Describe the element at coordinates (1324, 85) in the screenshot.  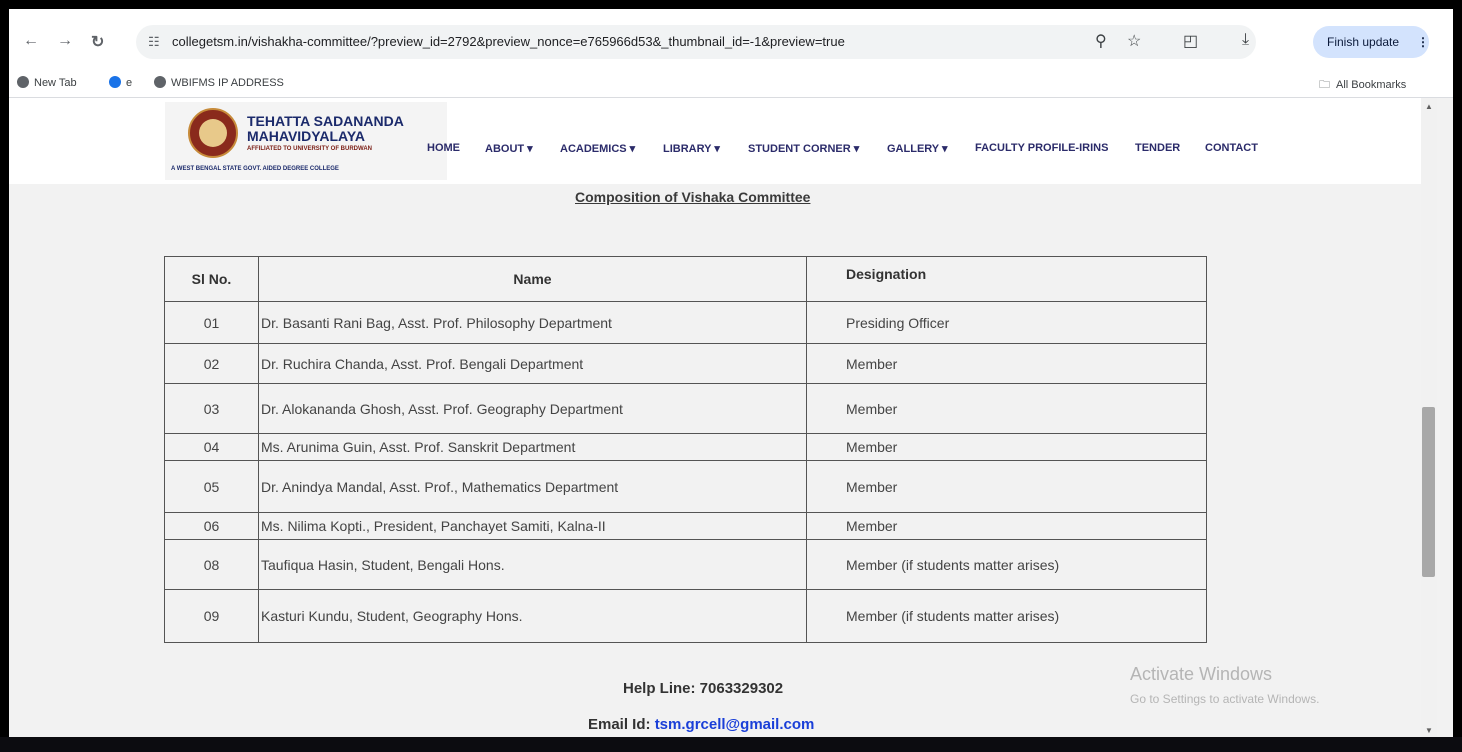
I see `folder-icon: 🗀` at that location.